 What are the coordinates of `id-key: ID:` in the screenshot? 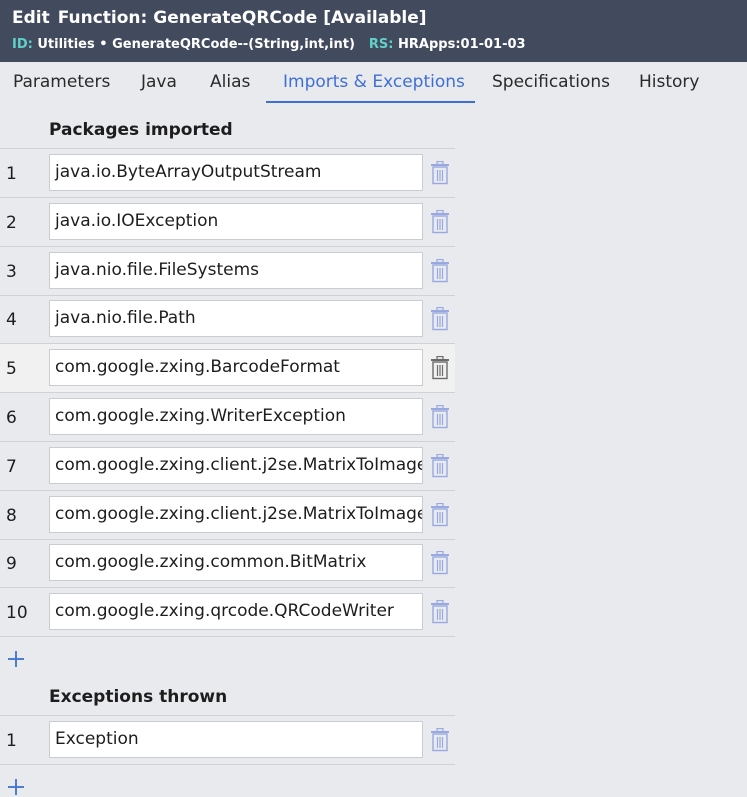 It's located at (22, 44).